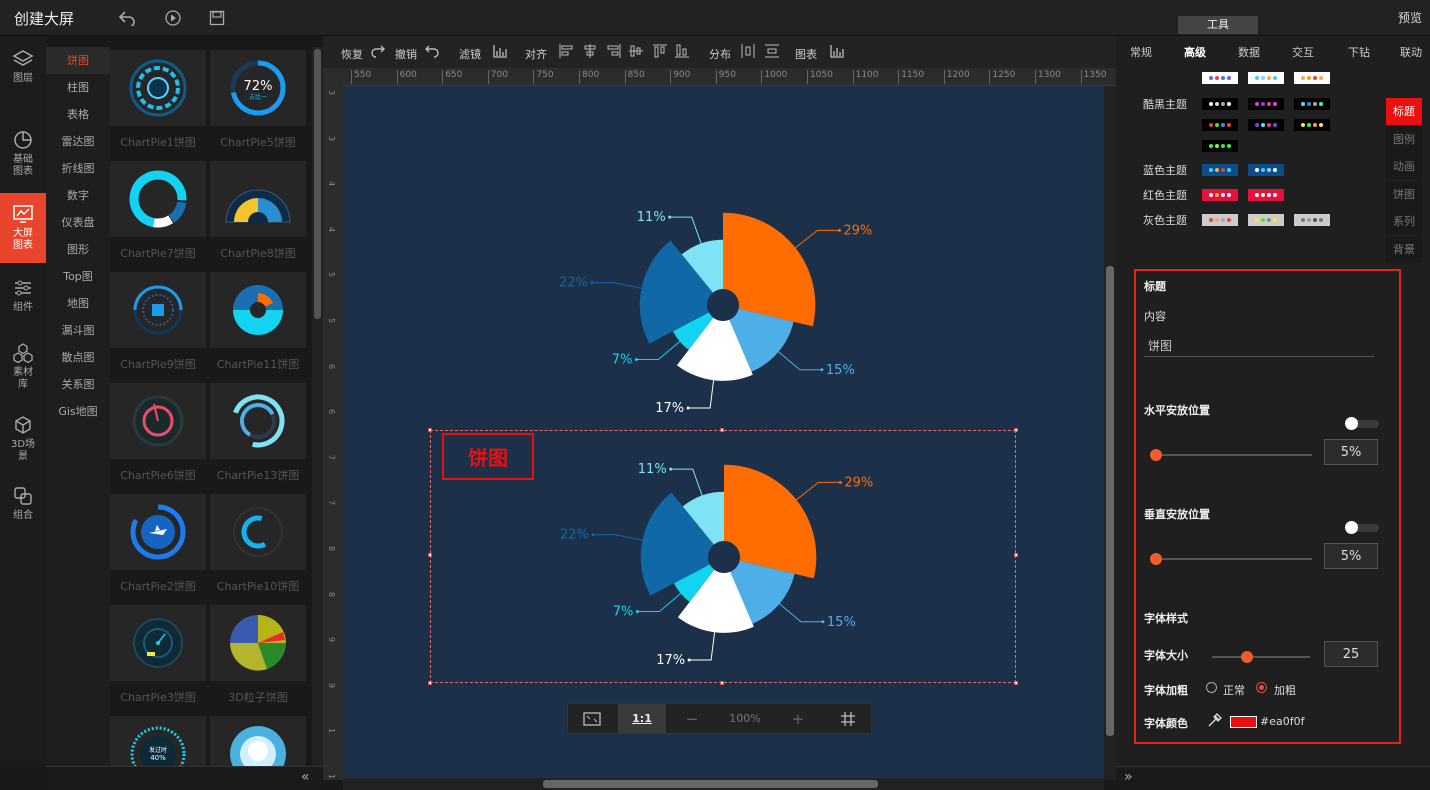 This screenshot has width=1430, height=790. I want to click on chart-card: ChartPie3饼图, so click(158, 659).